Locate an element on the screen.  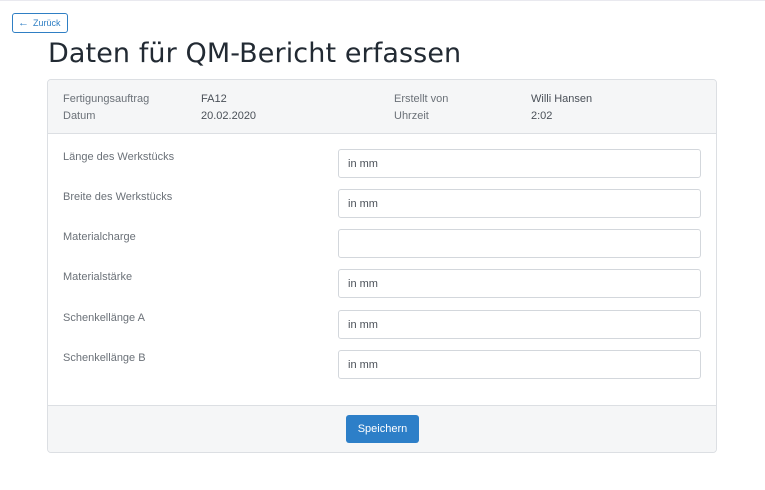
schenkellaenge-a-input is located at coordinates (519, 324).